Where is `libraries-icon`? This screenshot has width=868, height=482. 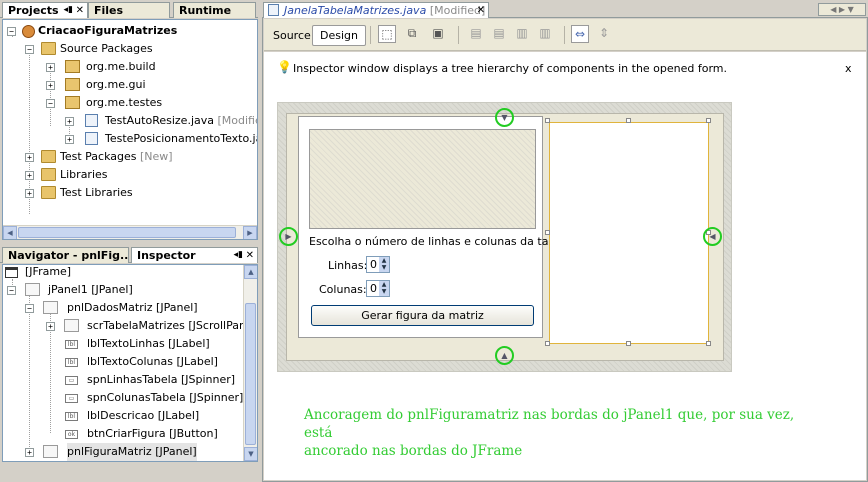
libraries-icon is located at coordinates (48, 174).